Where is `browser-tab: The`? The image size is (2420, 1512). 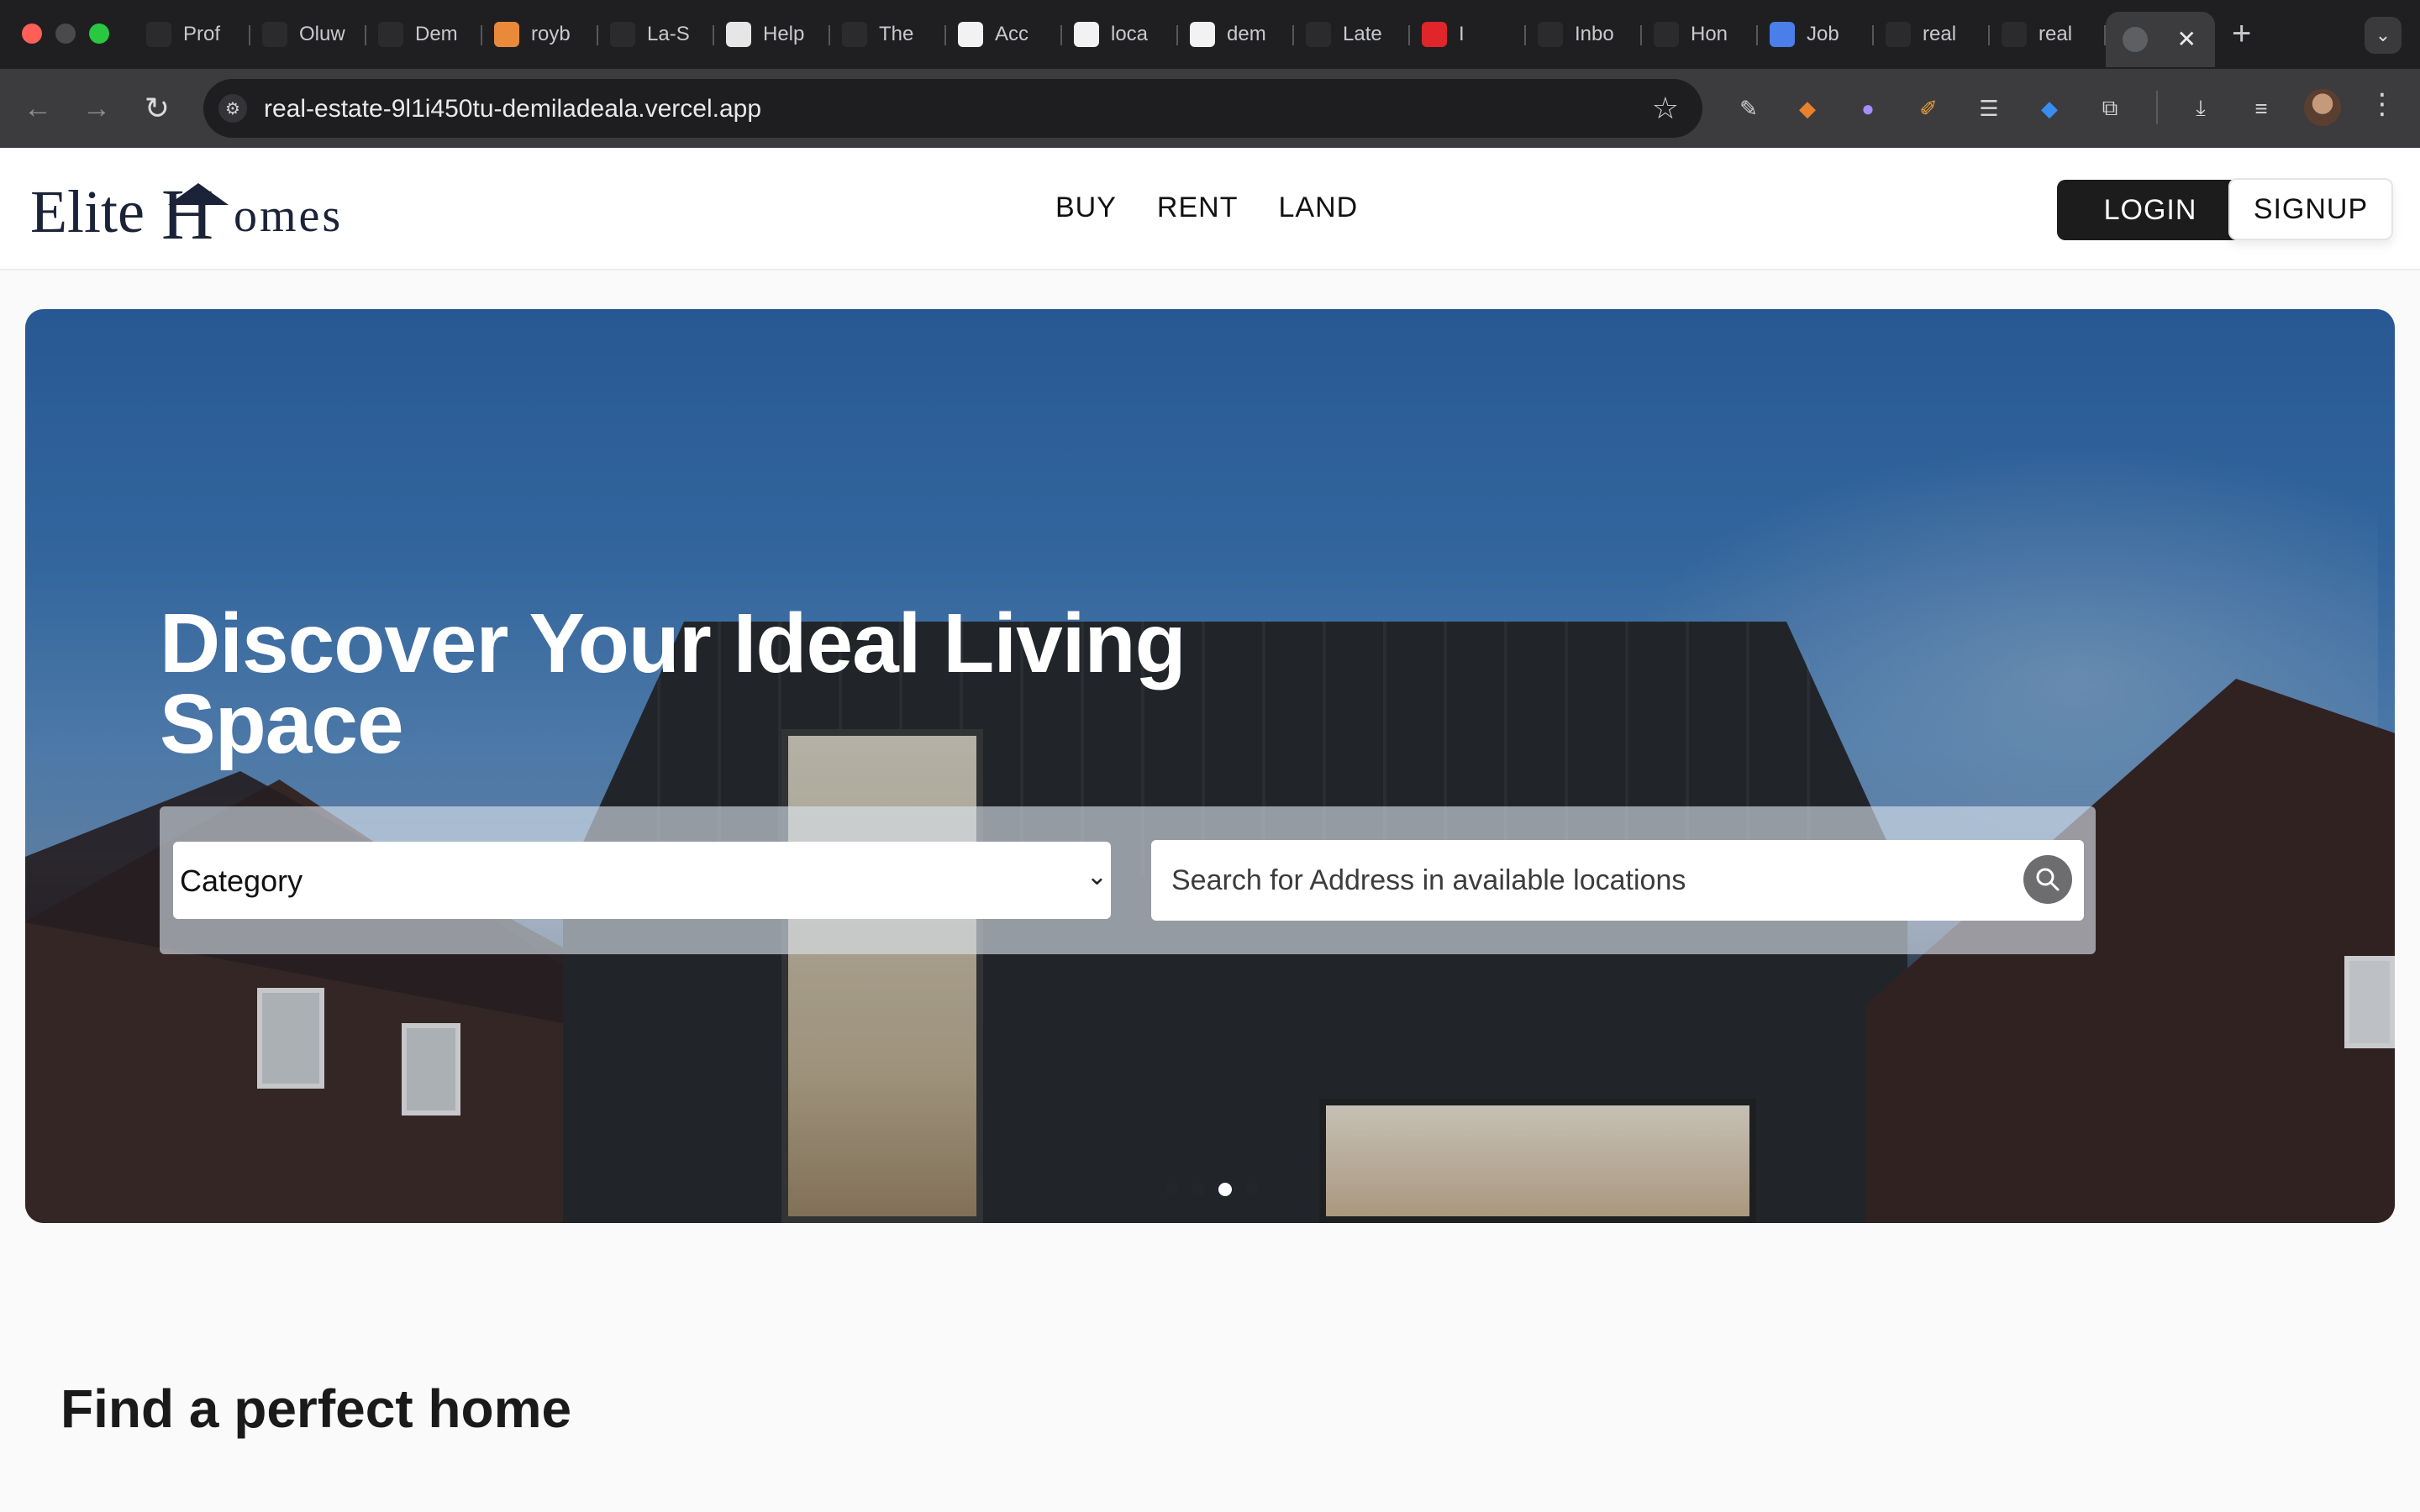
browser-tab: The is located at coordinates (888, 34).